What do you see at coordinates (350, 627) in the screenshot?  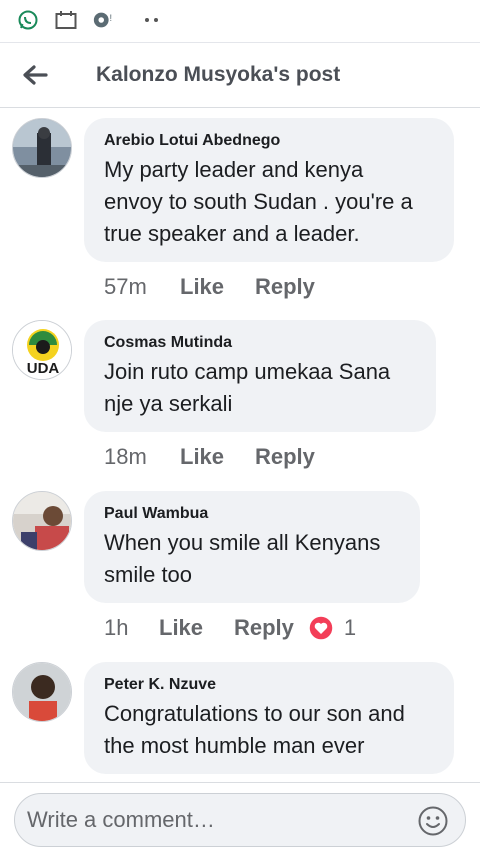 I see `reaction-count: 1` at bounding box center [350, 627].